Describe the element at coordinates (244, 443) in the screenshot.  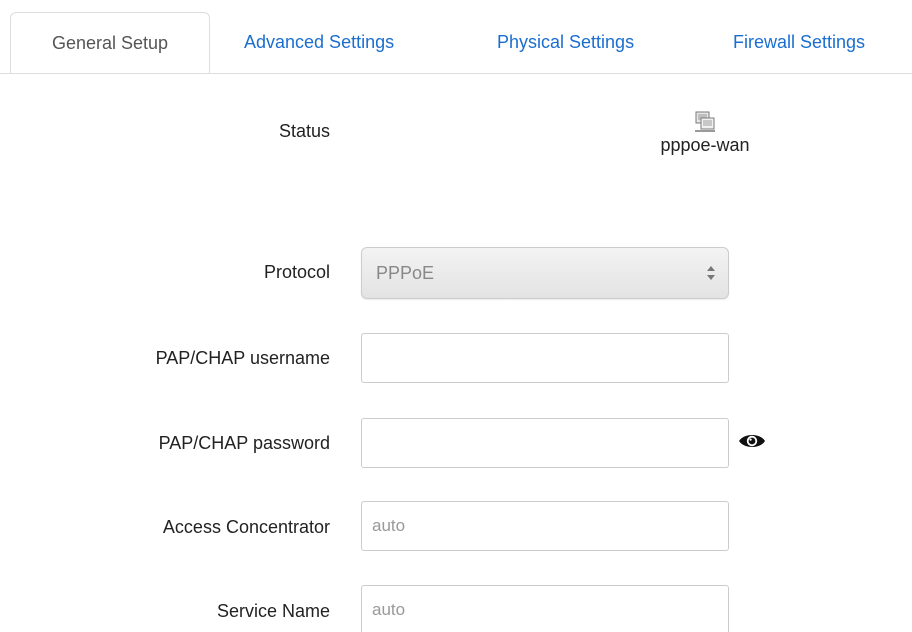
I see `password-label: PAP/CHAP password` at that location.